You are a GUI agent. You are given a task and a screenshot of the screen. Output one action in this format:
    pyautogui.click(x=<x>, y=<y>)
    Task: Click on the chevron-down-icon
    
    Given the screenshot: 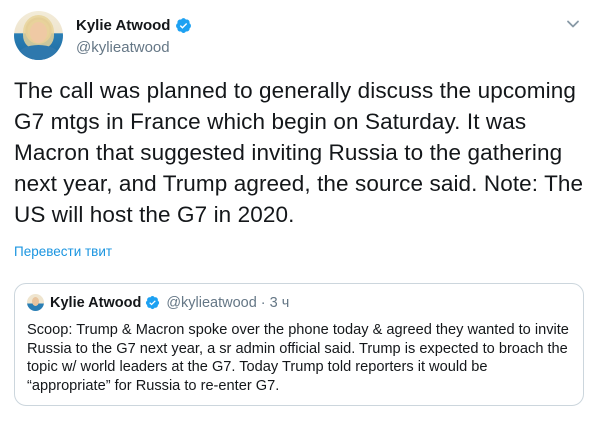 What is the action you would take?
    pyautogui.click(x=573, y=24)
    